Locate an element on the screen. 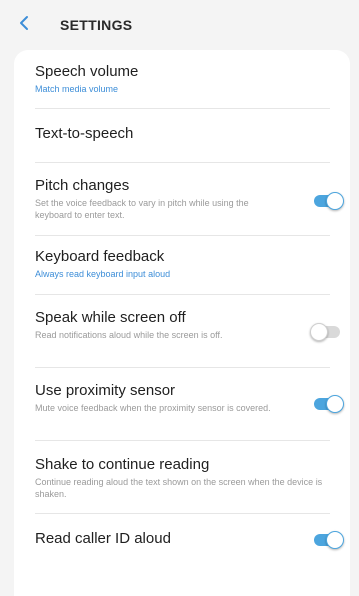 Image resolution: width=359 pixels, height=596 pixels. page-title: SETTINGS is located at coordinates (96, 25).